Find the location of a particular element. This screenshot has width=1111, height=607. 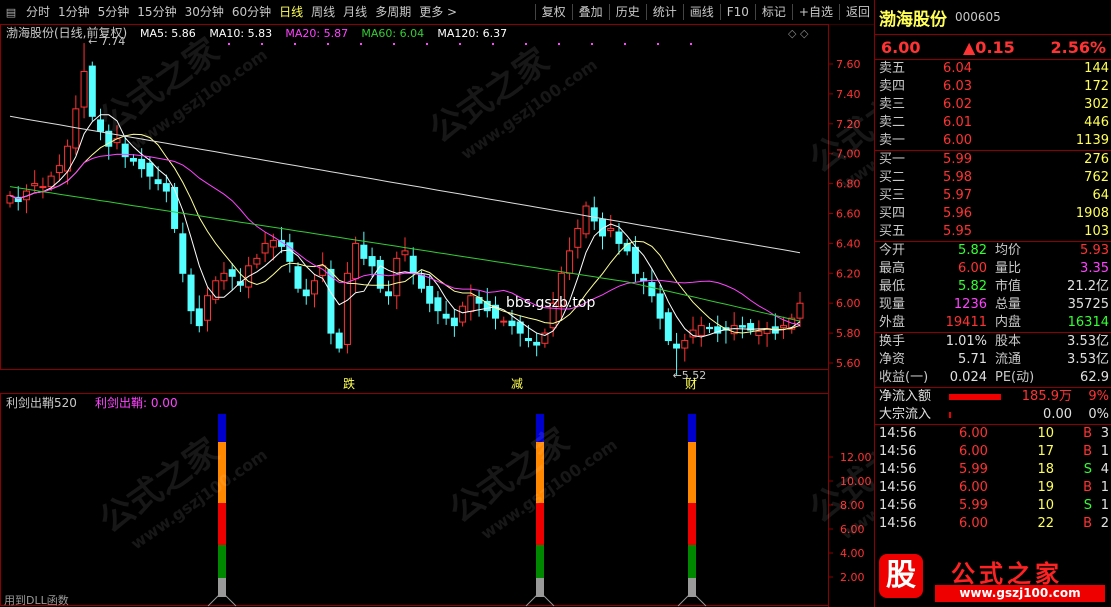

period-tab: 更多 > is located at coordinates (438, 12).